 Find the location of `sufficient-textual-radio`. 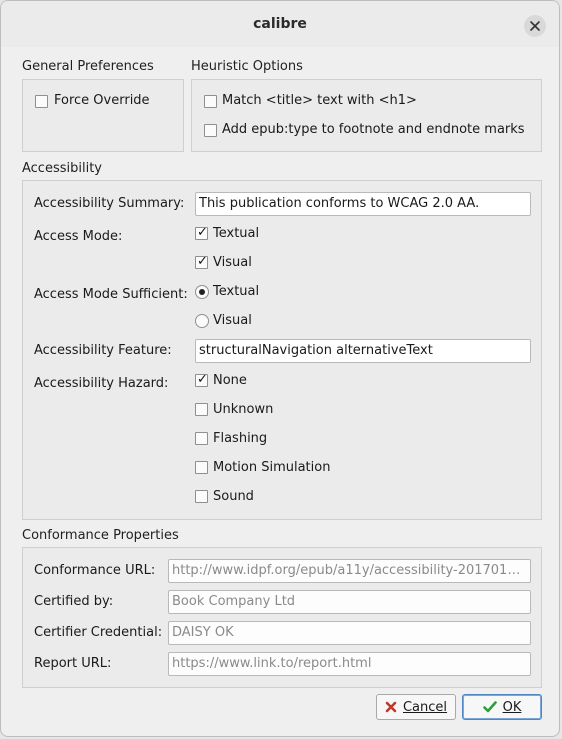

sufficient-textual-radio is located at coordinates (202, 292).